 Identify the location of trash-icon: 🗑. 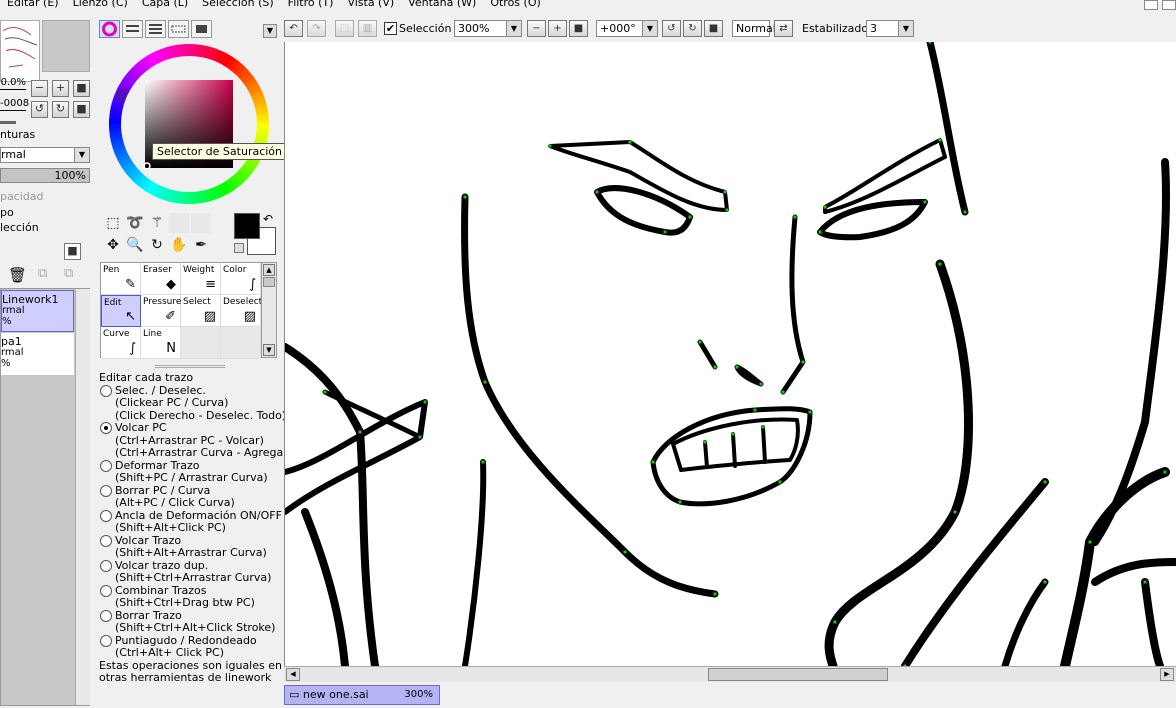
(17, 275).